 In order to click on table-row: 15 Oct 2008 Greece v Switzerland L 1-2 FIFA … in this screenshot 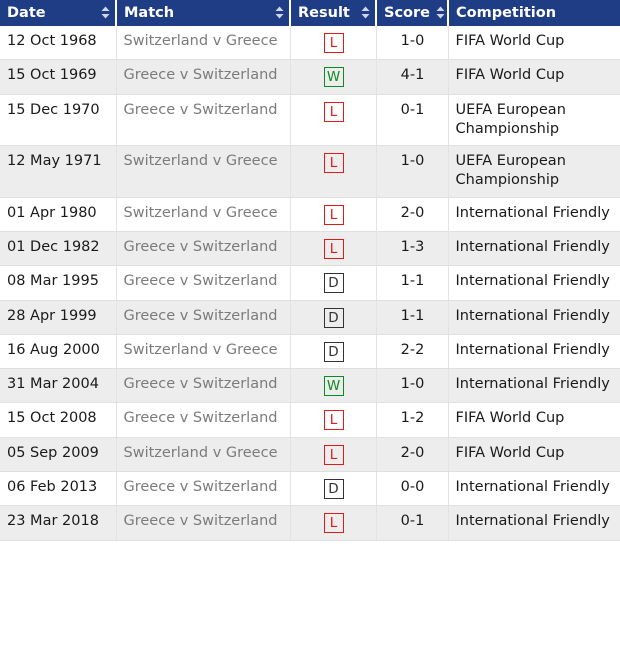, I will do `click(310, 420)`.